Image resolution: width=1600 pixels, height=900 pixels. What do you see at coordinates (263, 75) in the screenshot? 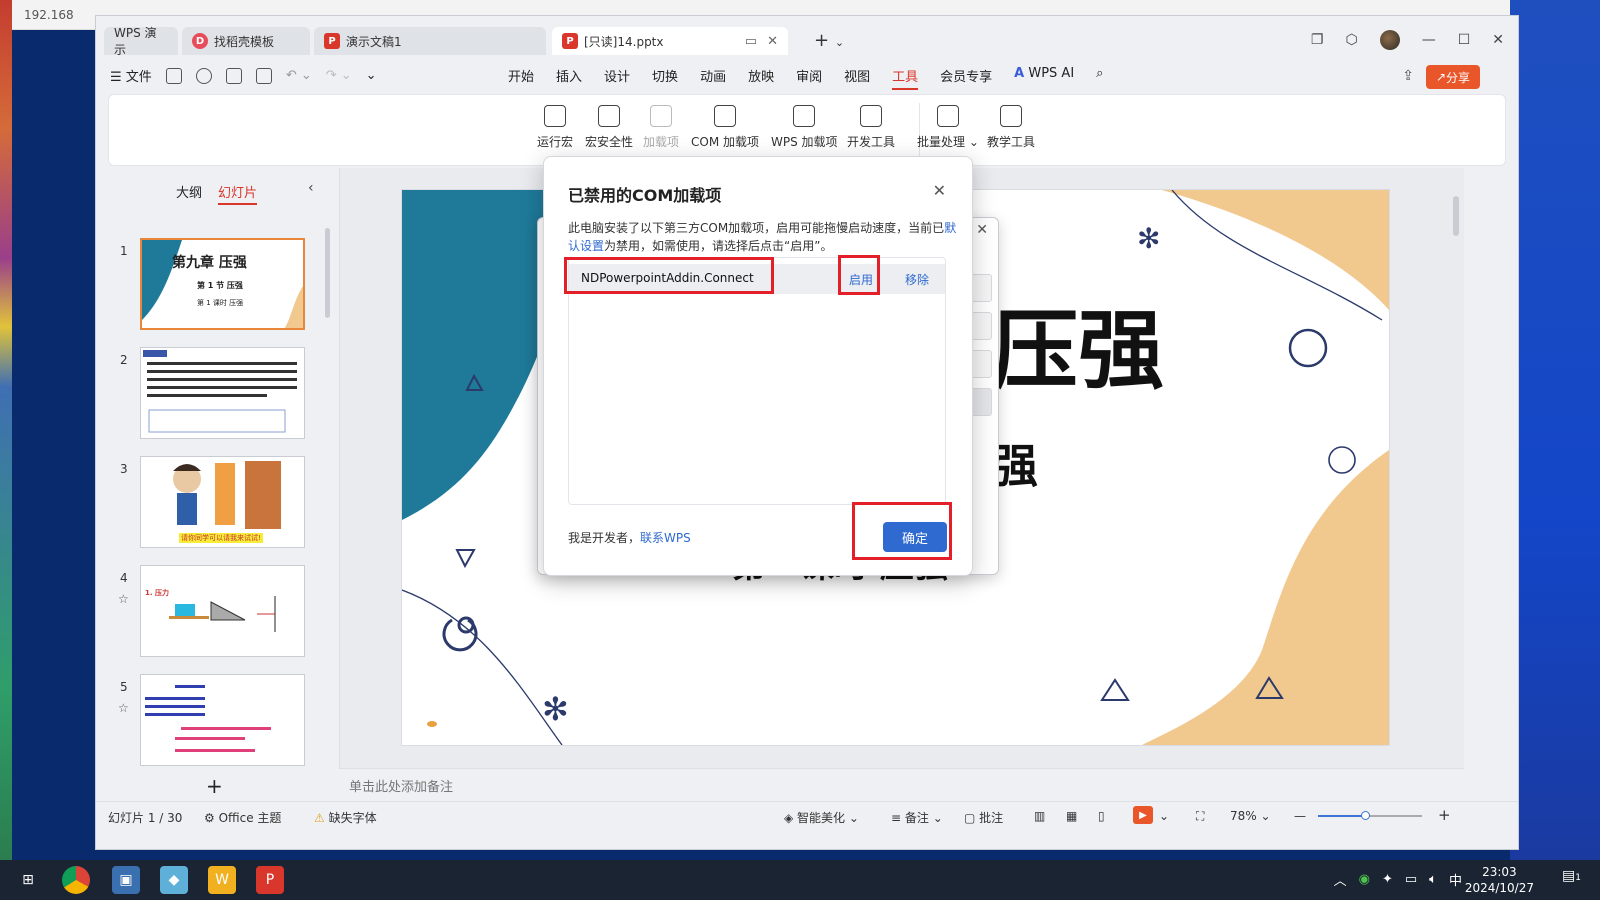
I see `print-preview-icon` at bounding box center [263, 75].